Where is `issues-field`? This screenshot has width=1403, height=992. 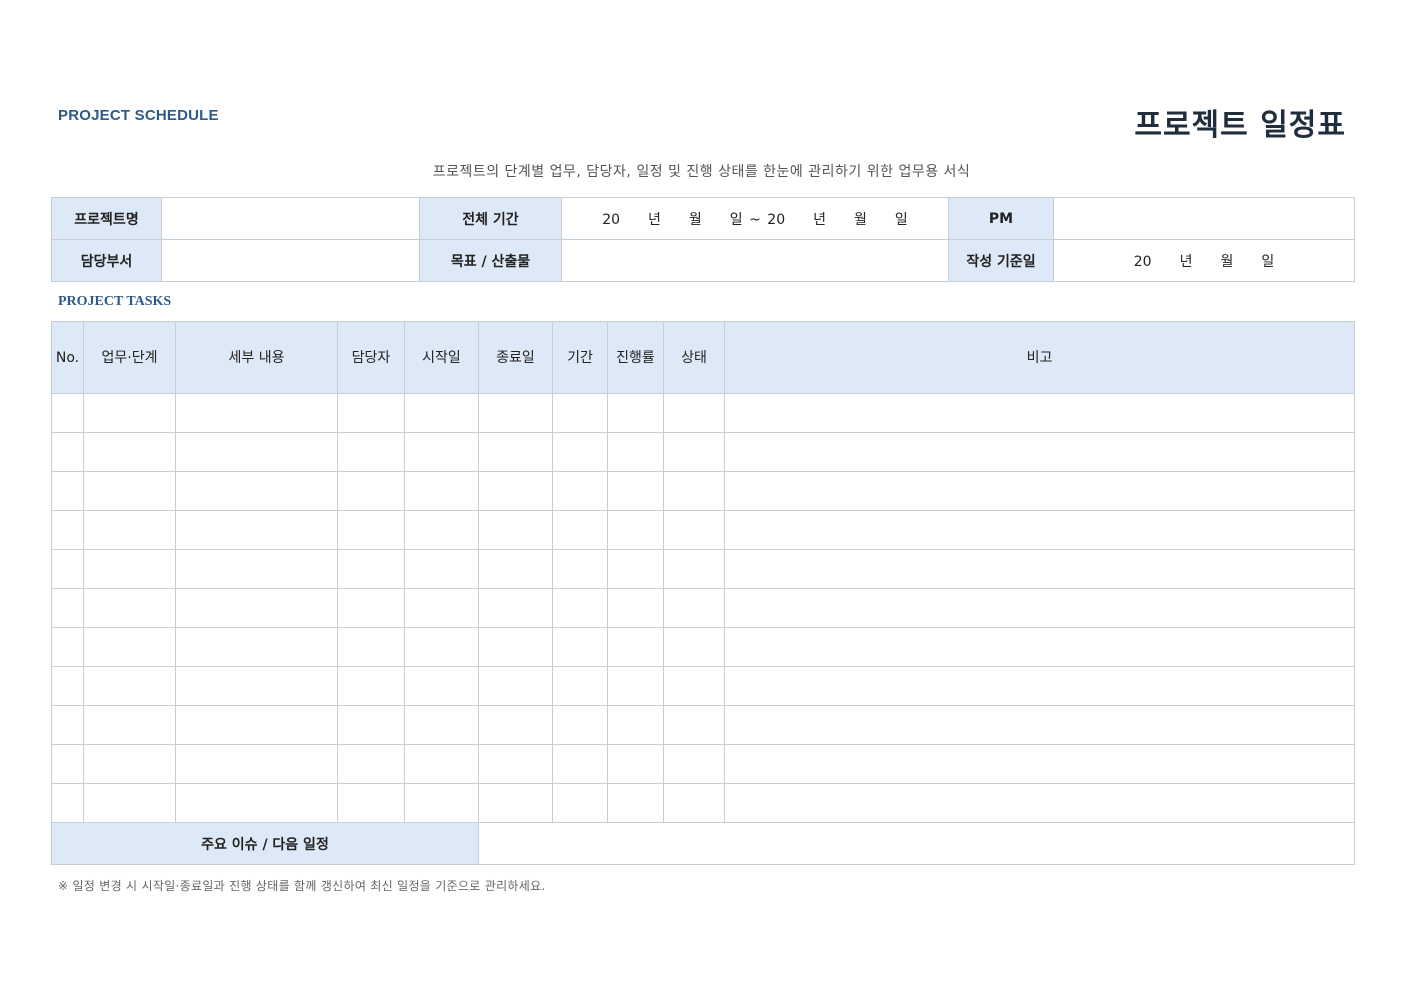
issues-field is located at coordinates (916, 843).